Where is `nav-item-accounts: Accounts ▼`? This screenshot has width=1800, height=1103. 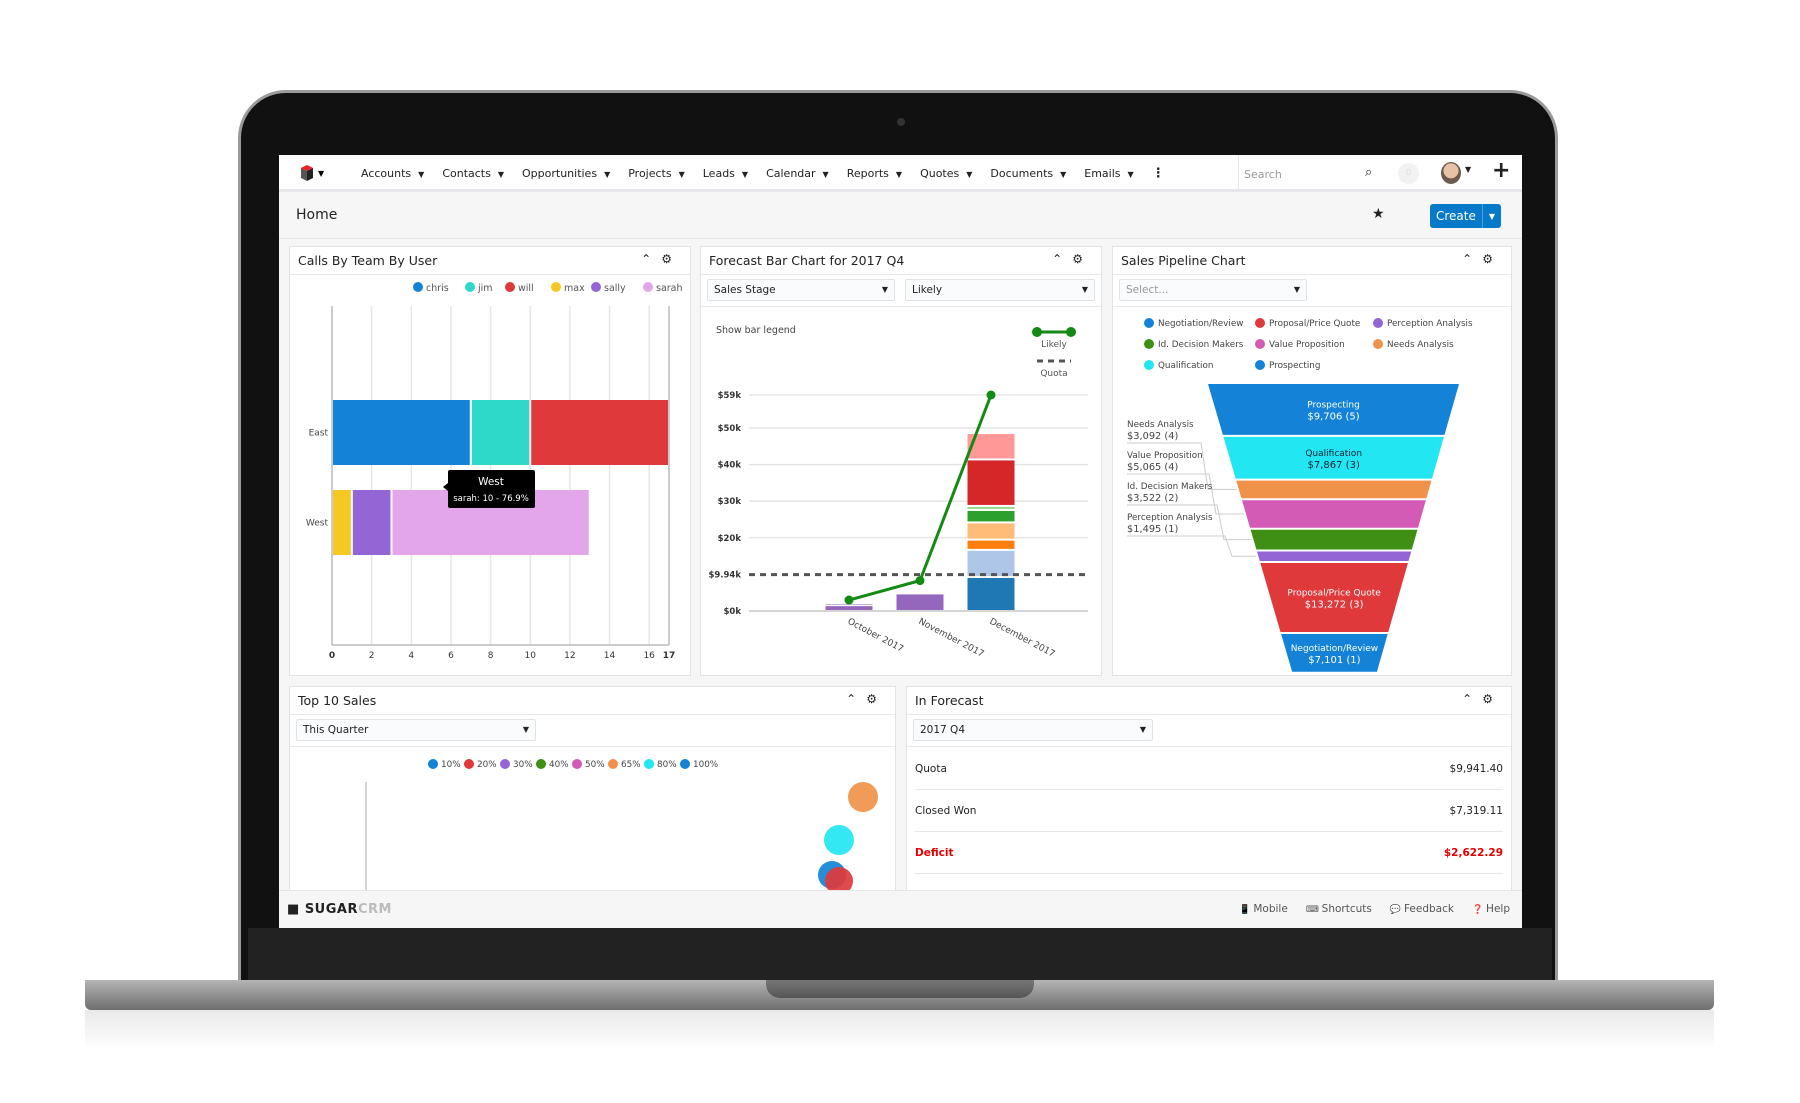 nav-item-accounts: Accounts ▼ is located at coordinates (392, 173).